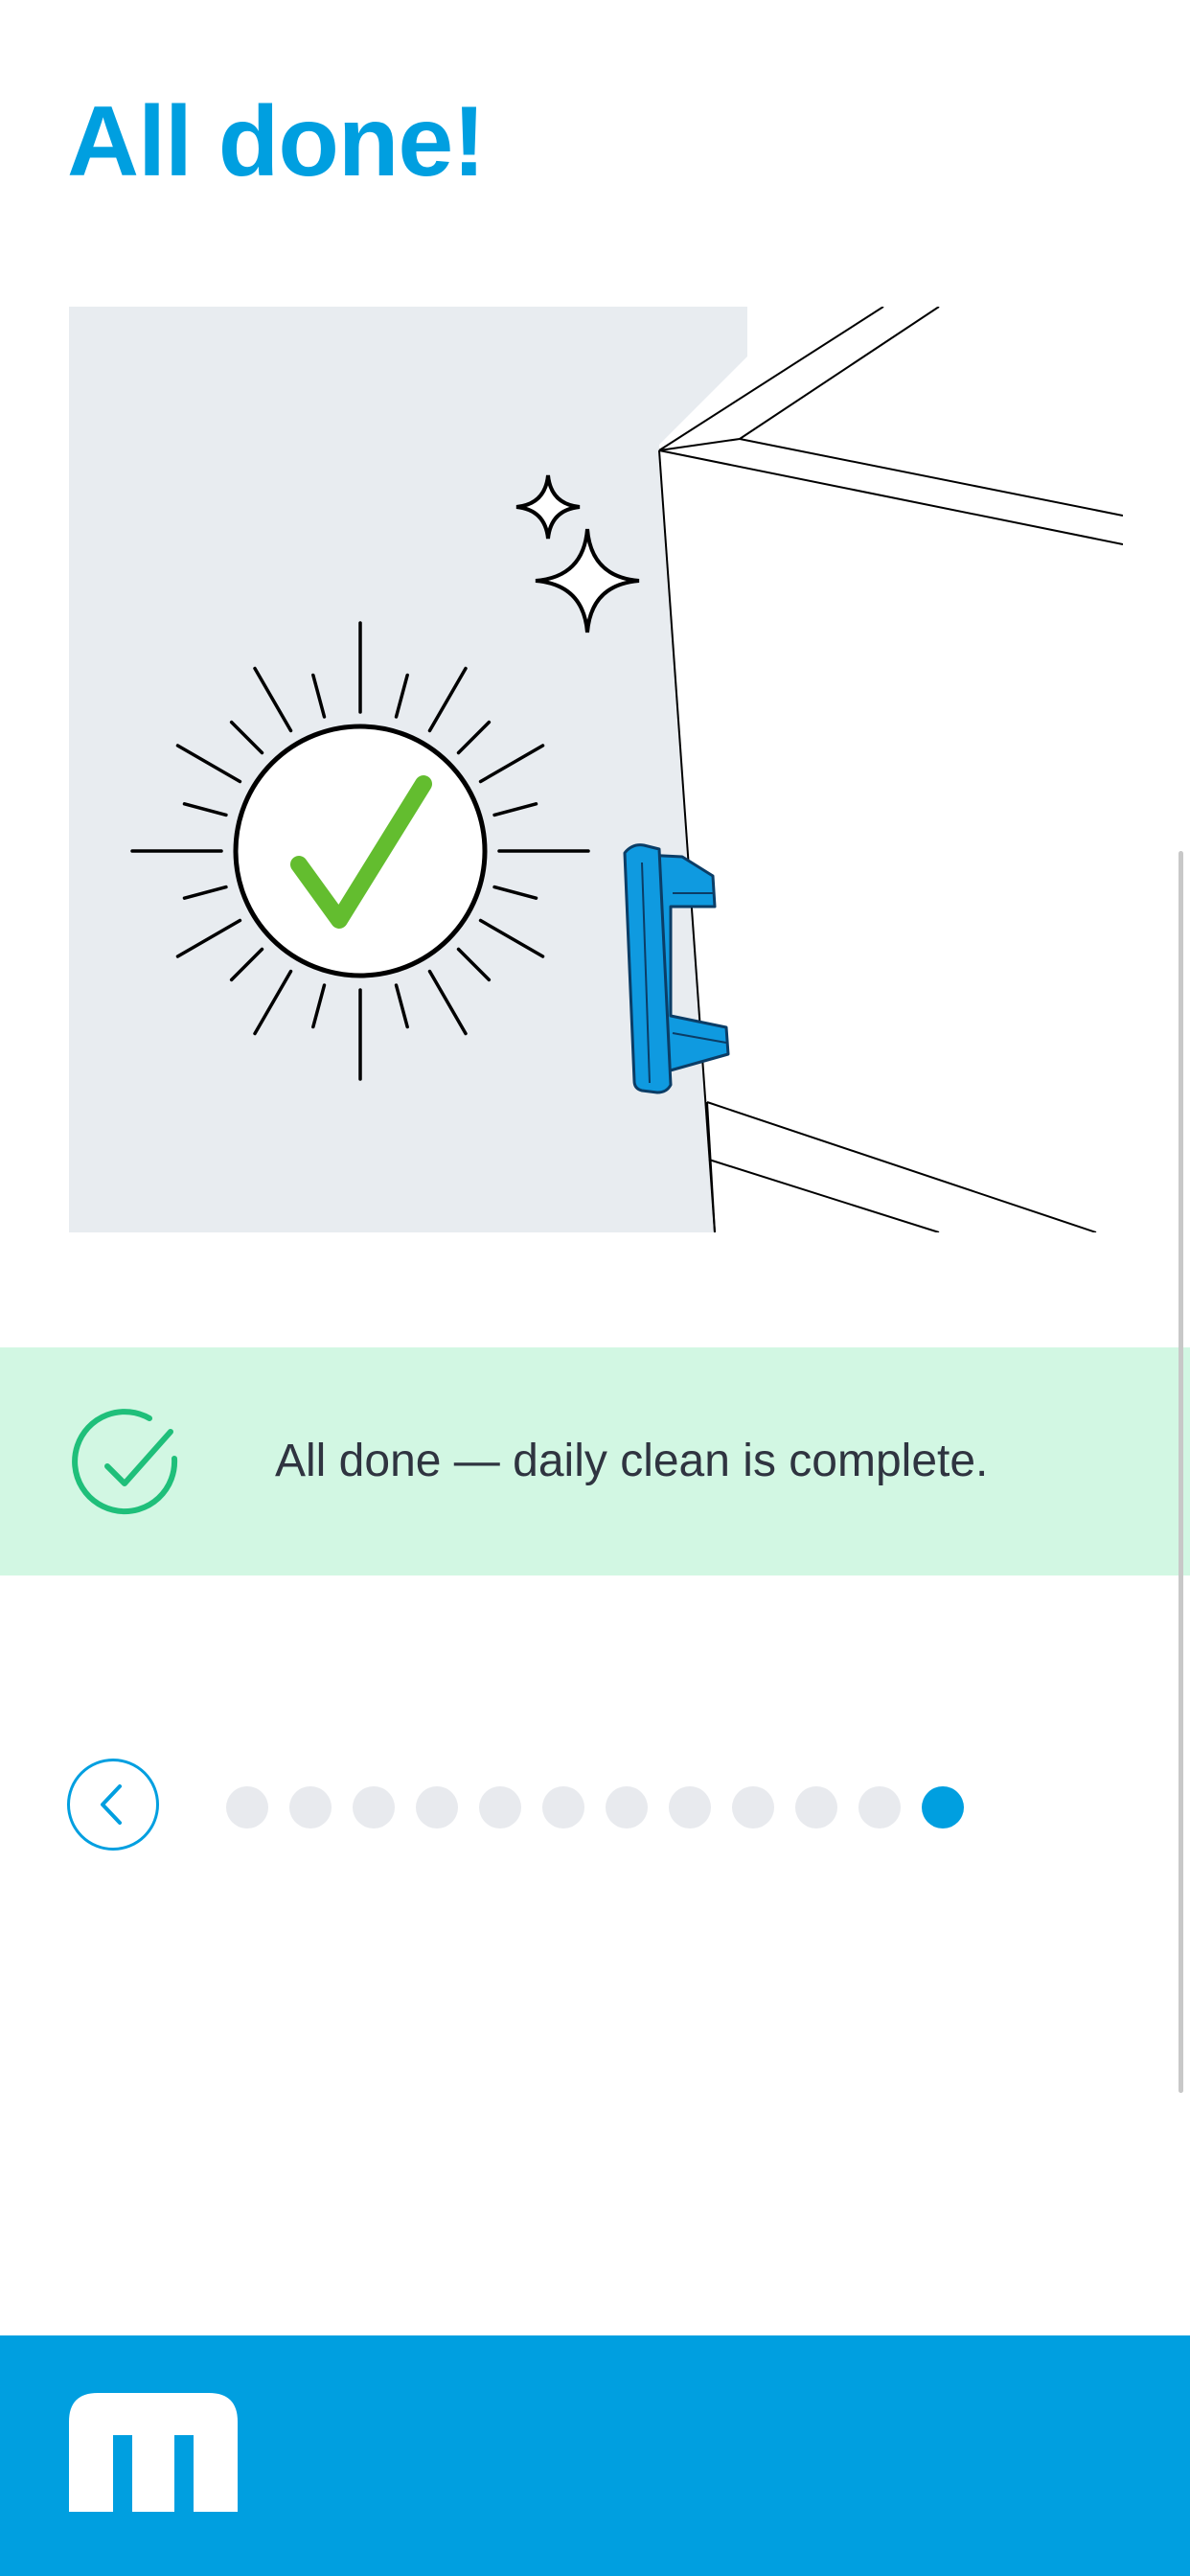 The width and height of the screenshot is (1190, 2576). I want to click on chevron-left-icon, so click(111, 1805).